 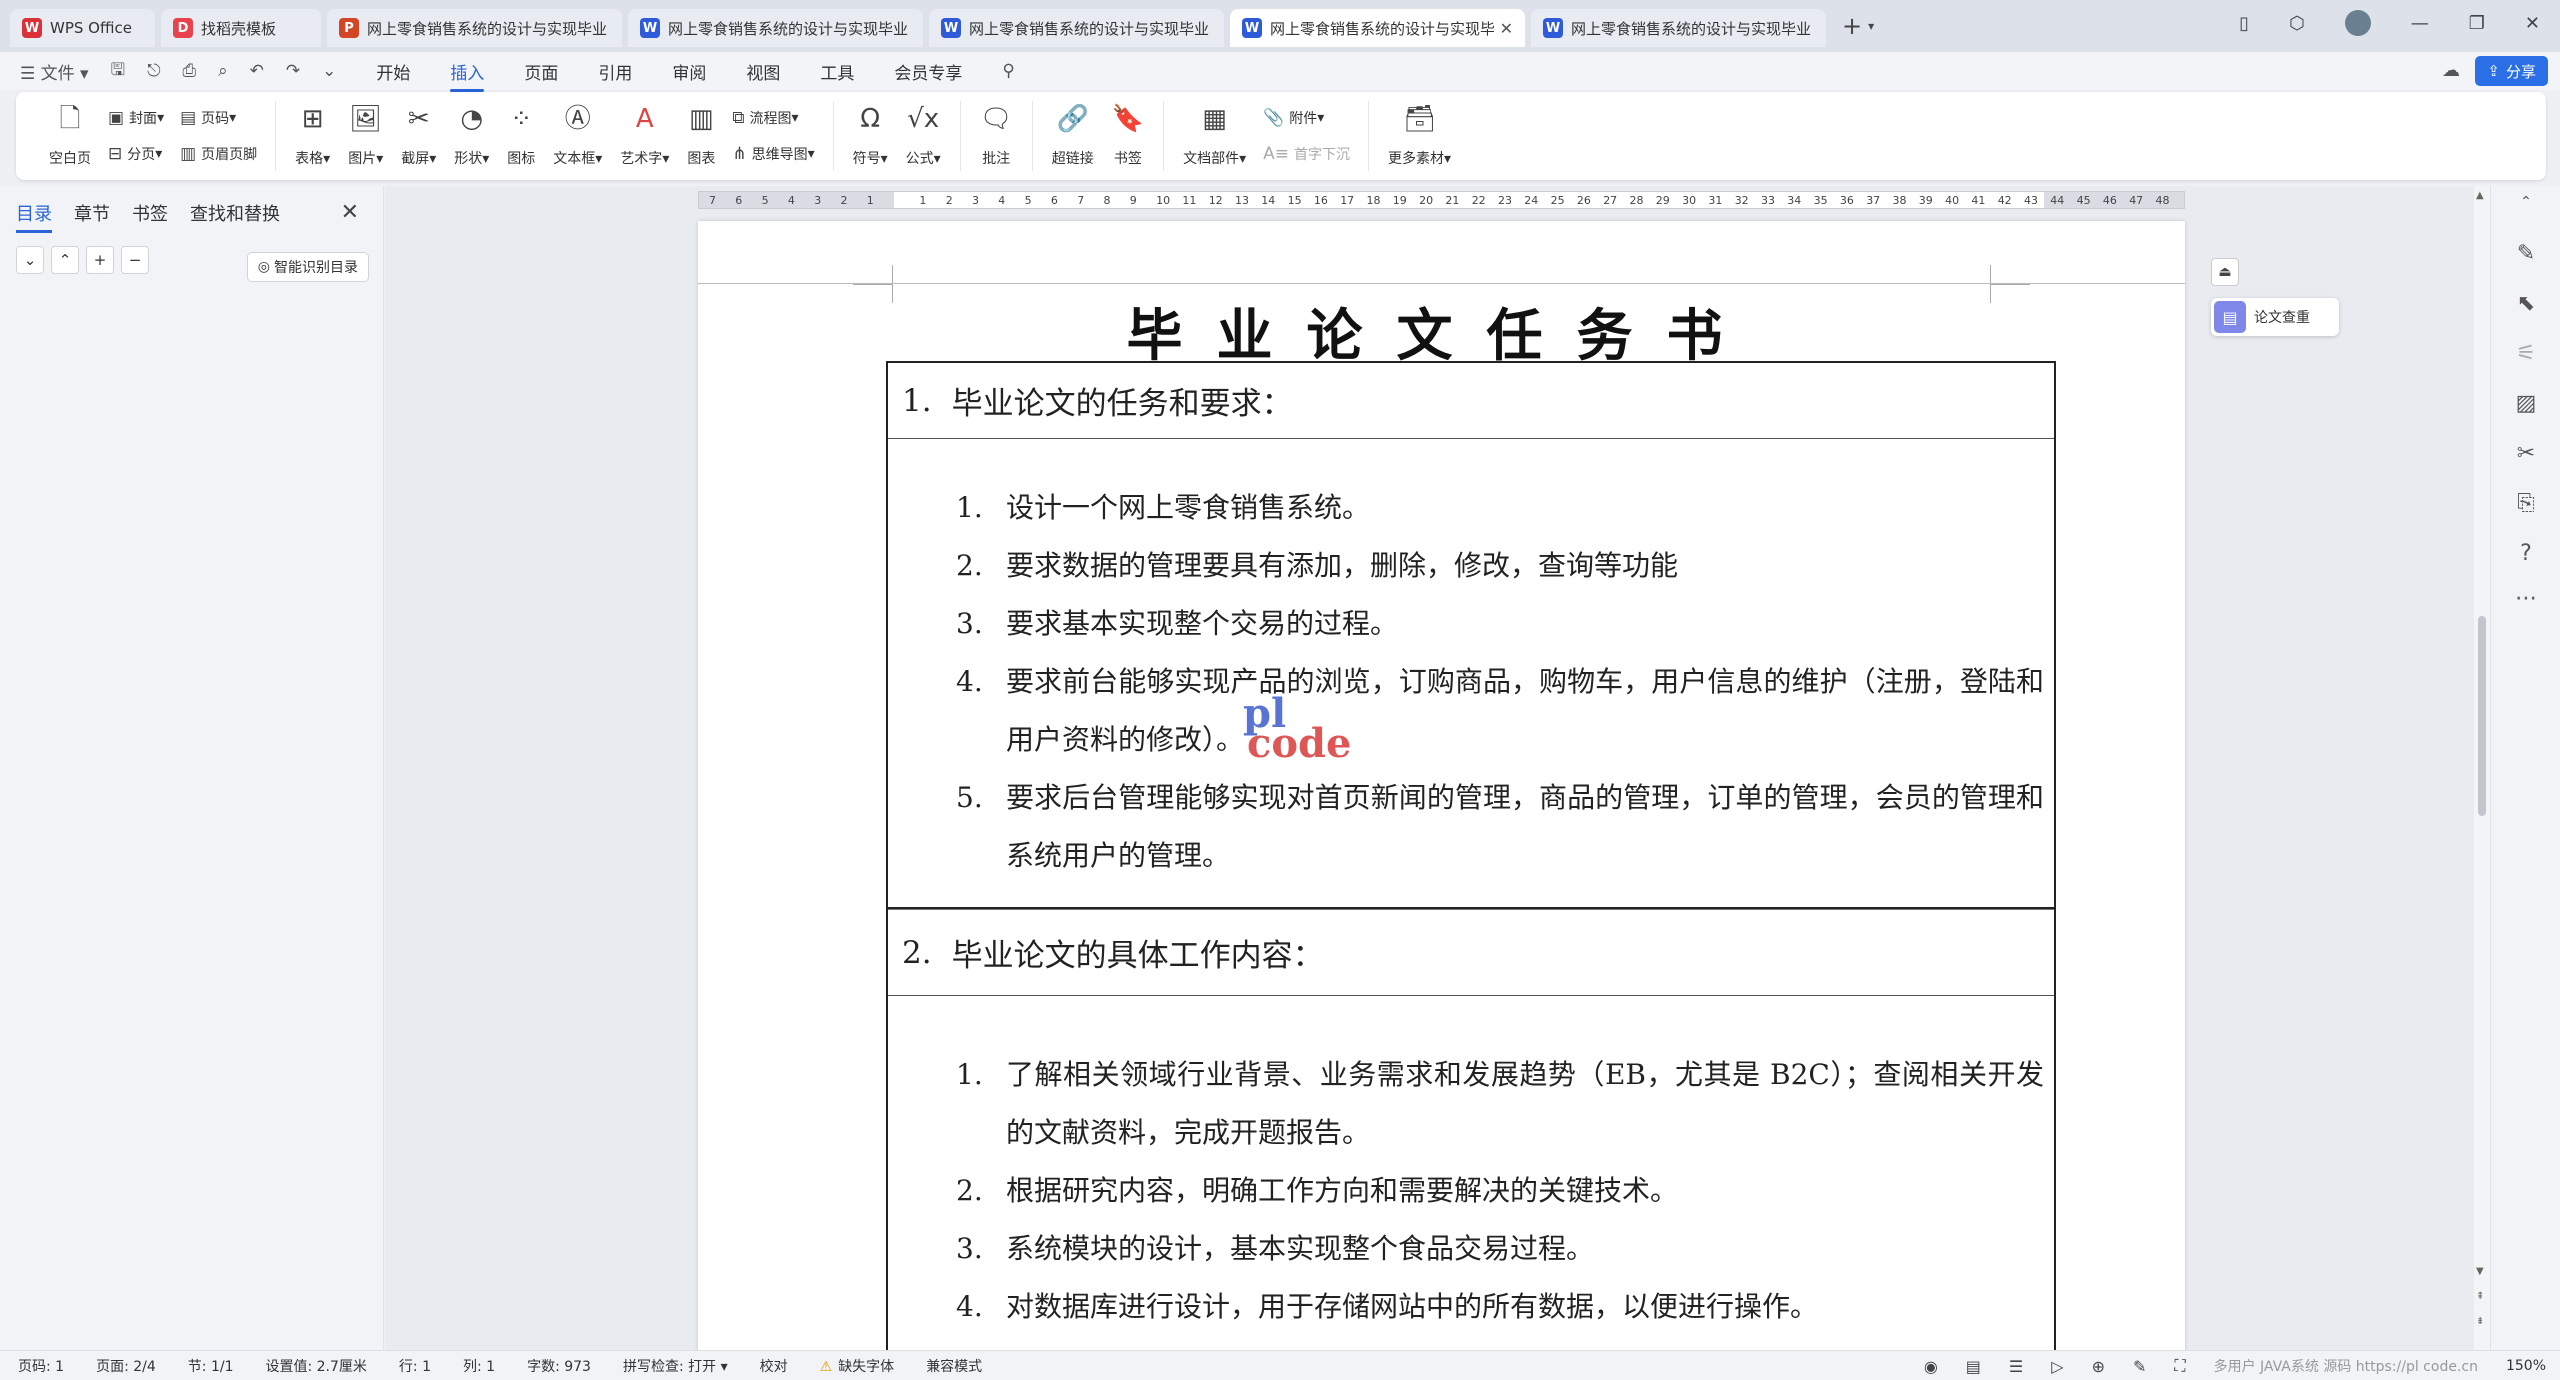 I want to click on undo-icon: ↶, so click(x=257, y=71).